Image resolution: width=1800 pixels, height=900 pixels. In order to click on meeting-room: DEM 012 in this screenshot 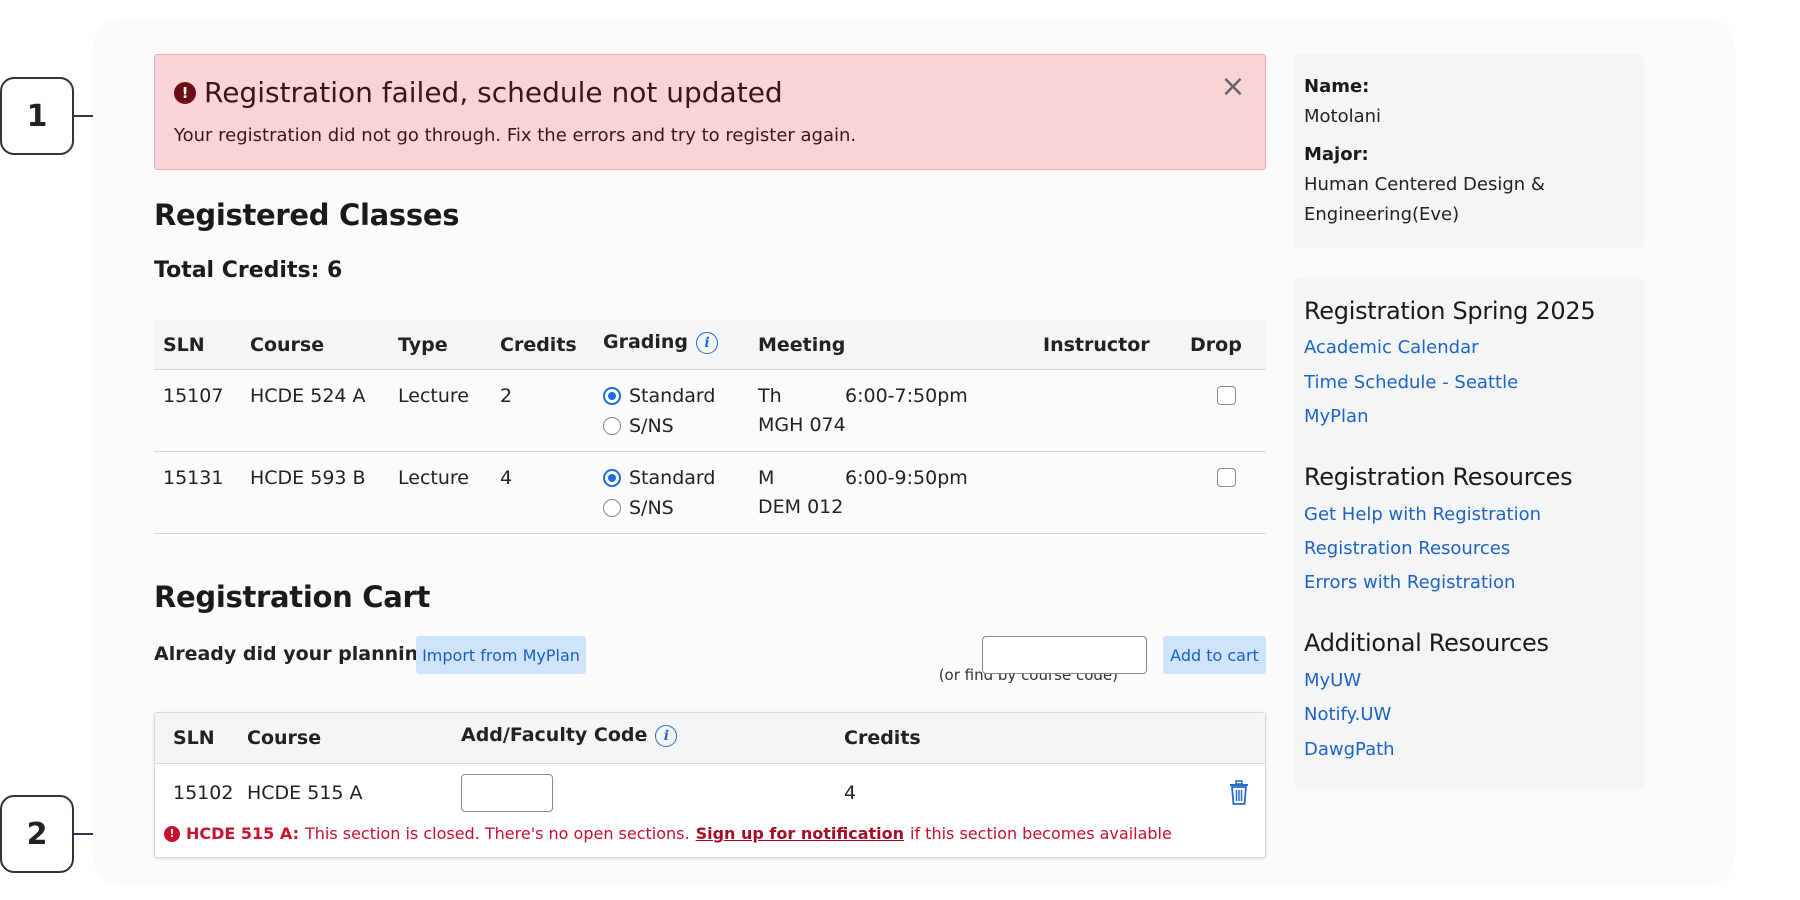, I will do `click(801, 507)`.